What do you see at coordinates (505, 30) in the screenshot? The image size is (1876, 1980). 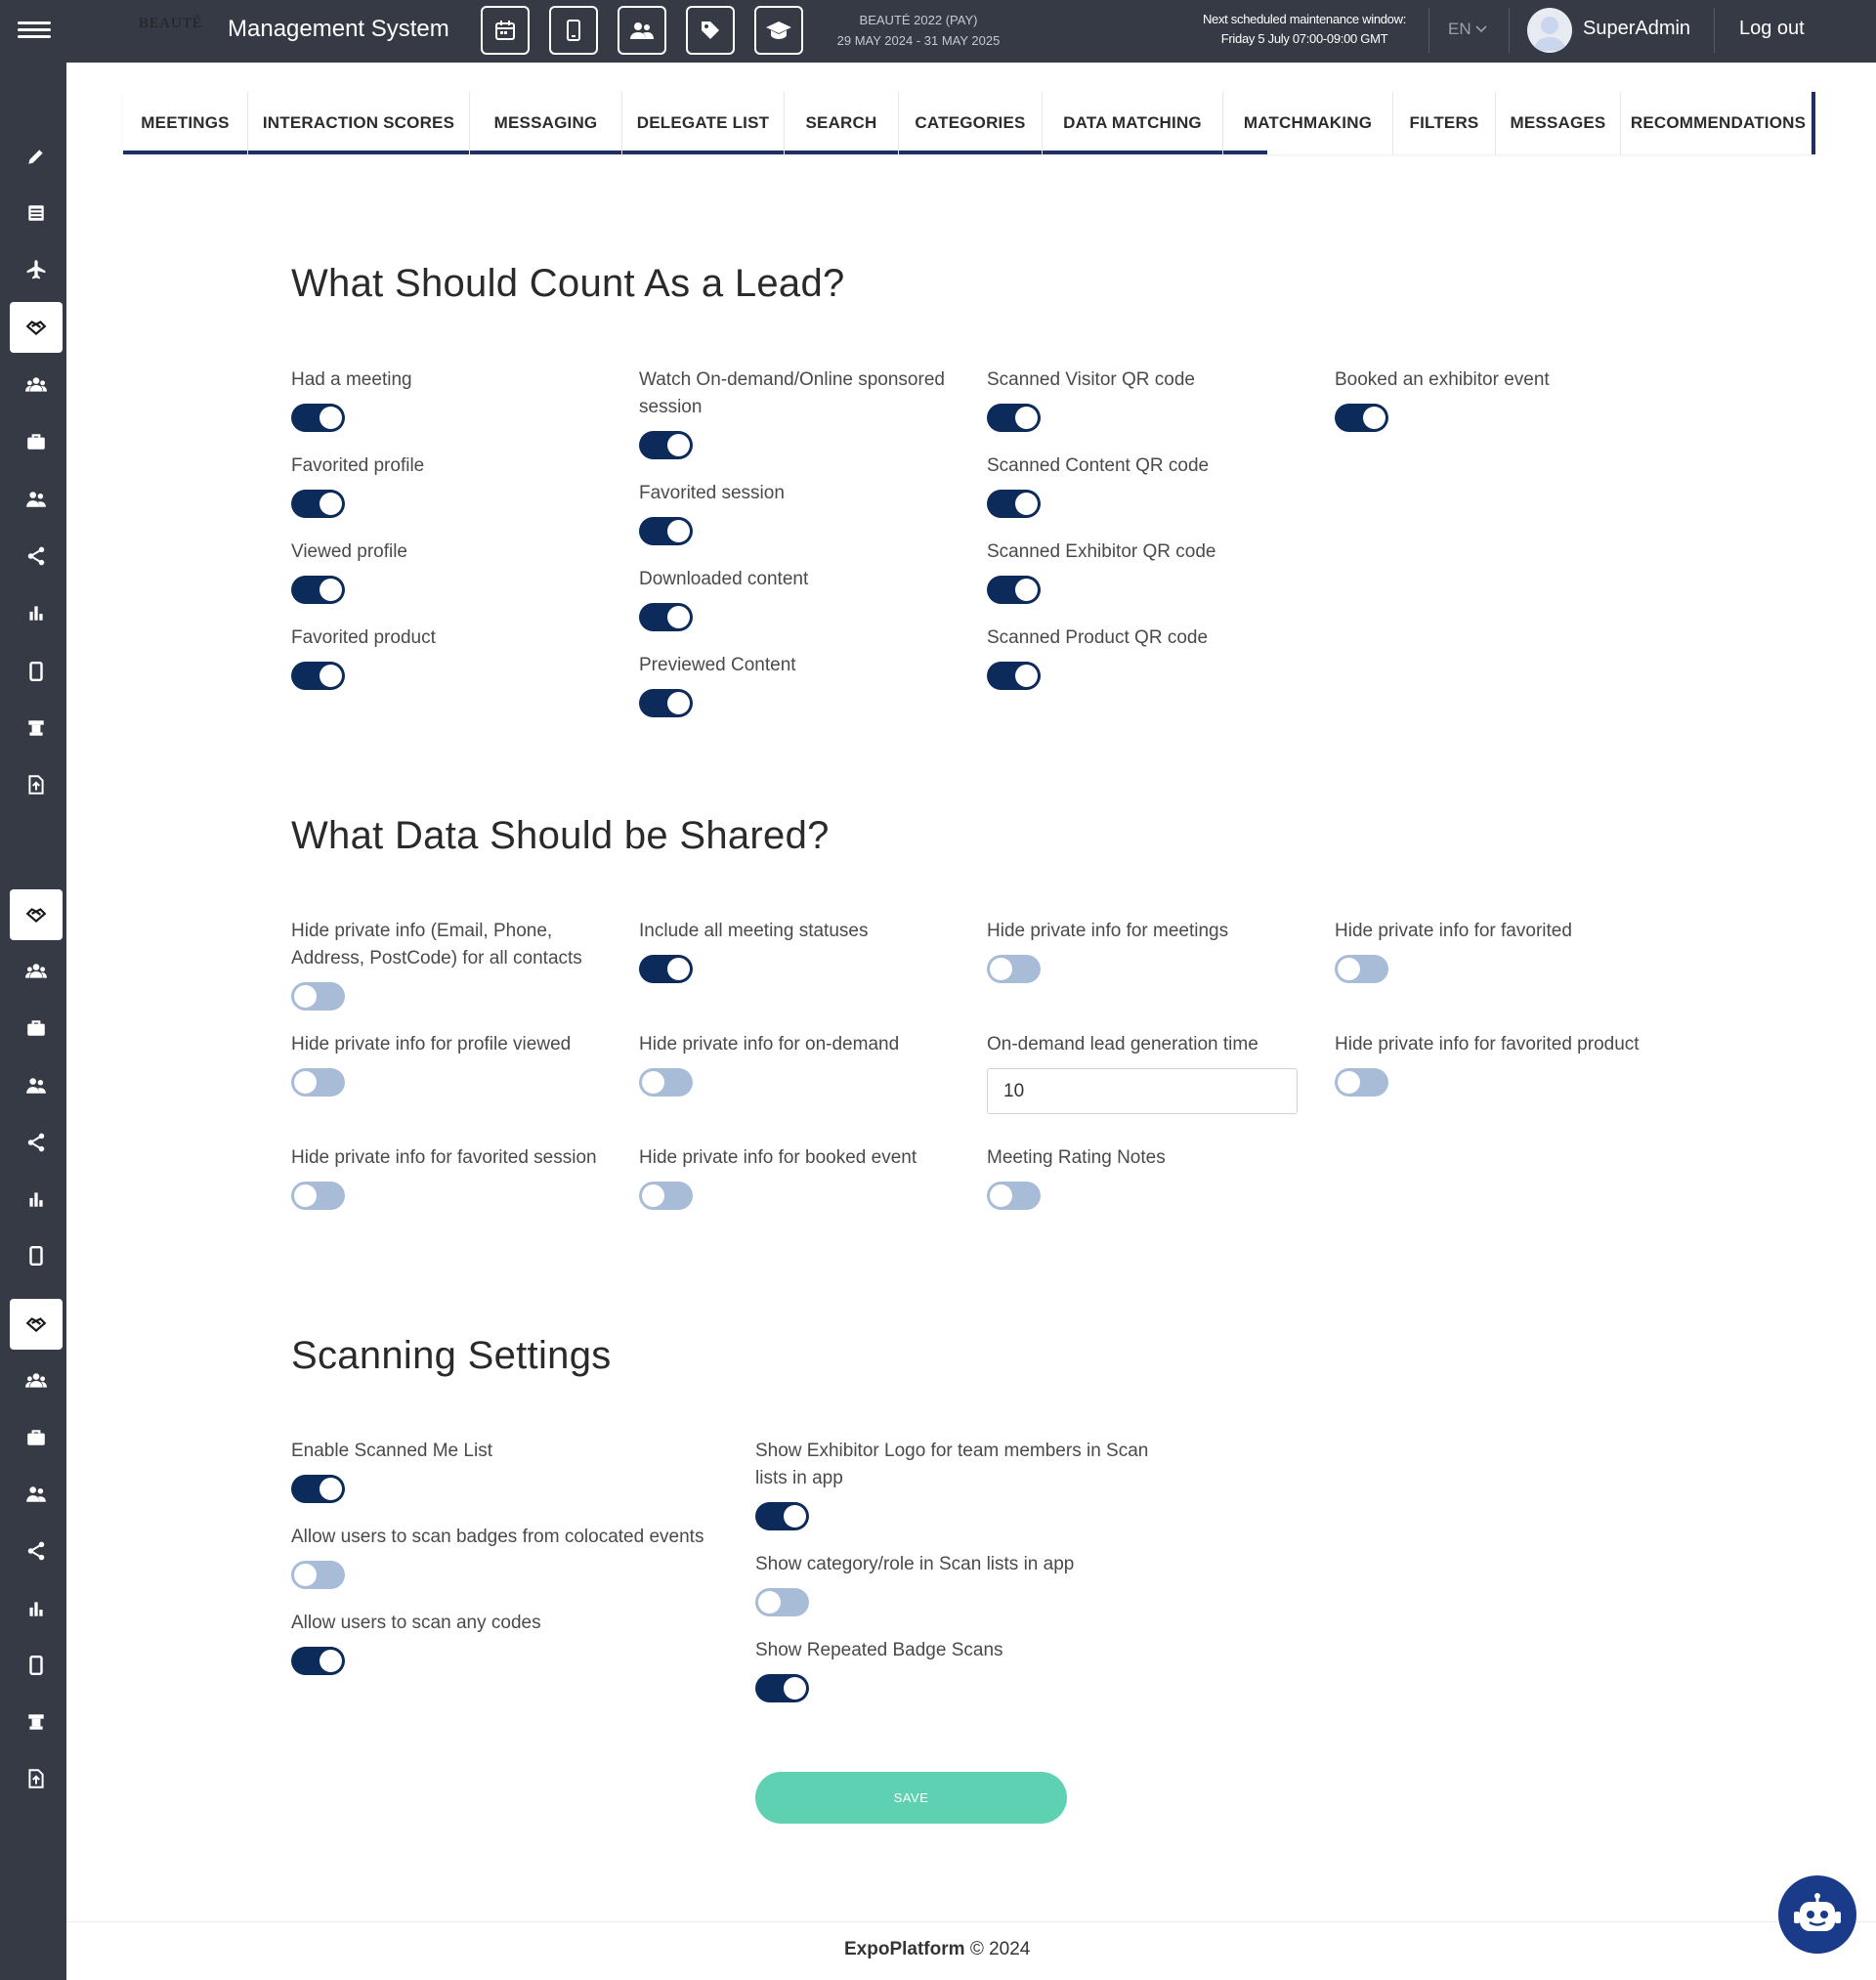 I see `calendar-button` at bounding box center [505, 30].